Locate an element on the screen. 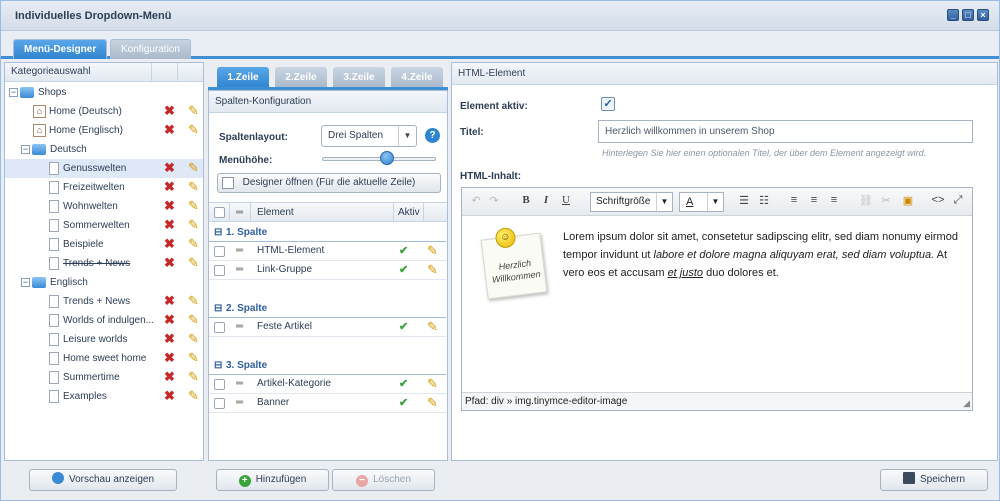 This screenshot has height=501, width=1000. column-group-header: ⊟ 1. Spalte is located at coordinates (327, 232).